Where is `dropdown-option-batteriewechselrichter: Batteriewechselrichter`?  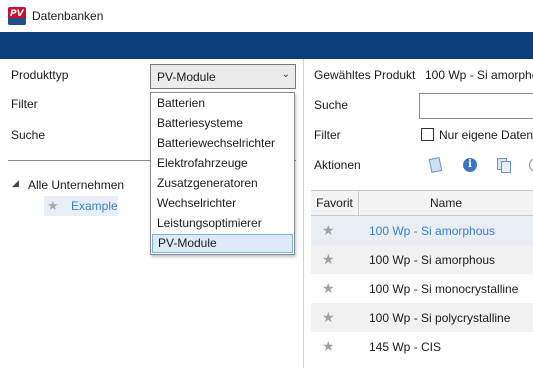 dropdown-option-batteriewechselrichter: Batteriewechselrichter is located at coordinates (222, 143).